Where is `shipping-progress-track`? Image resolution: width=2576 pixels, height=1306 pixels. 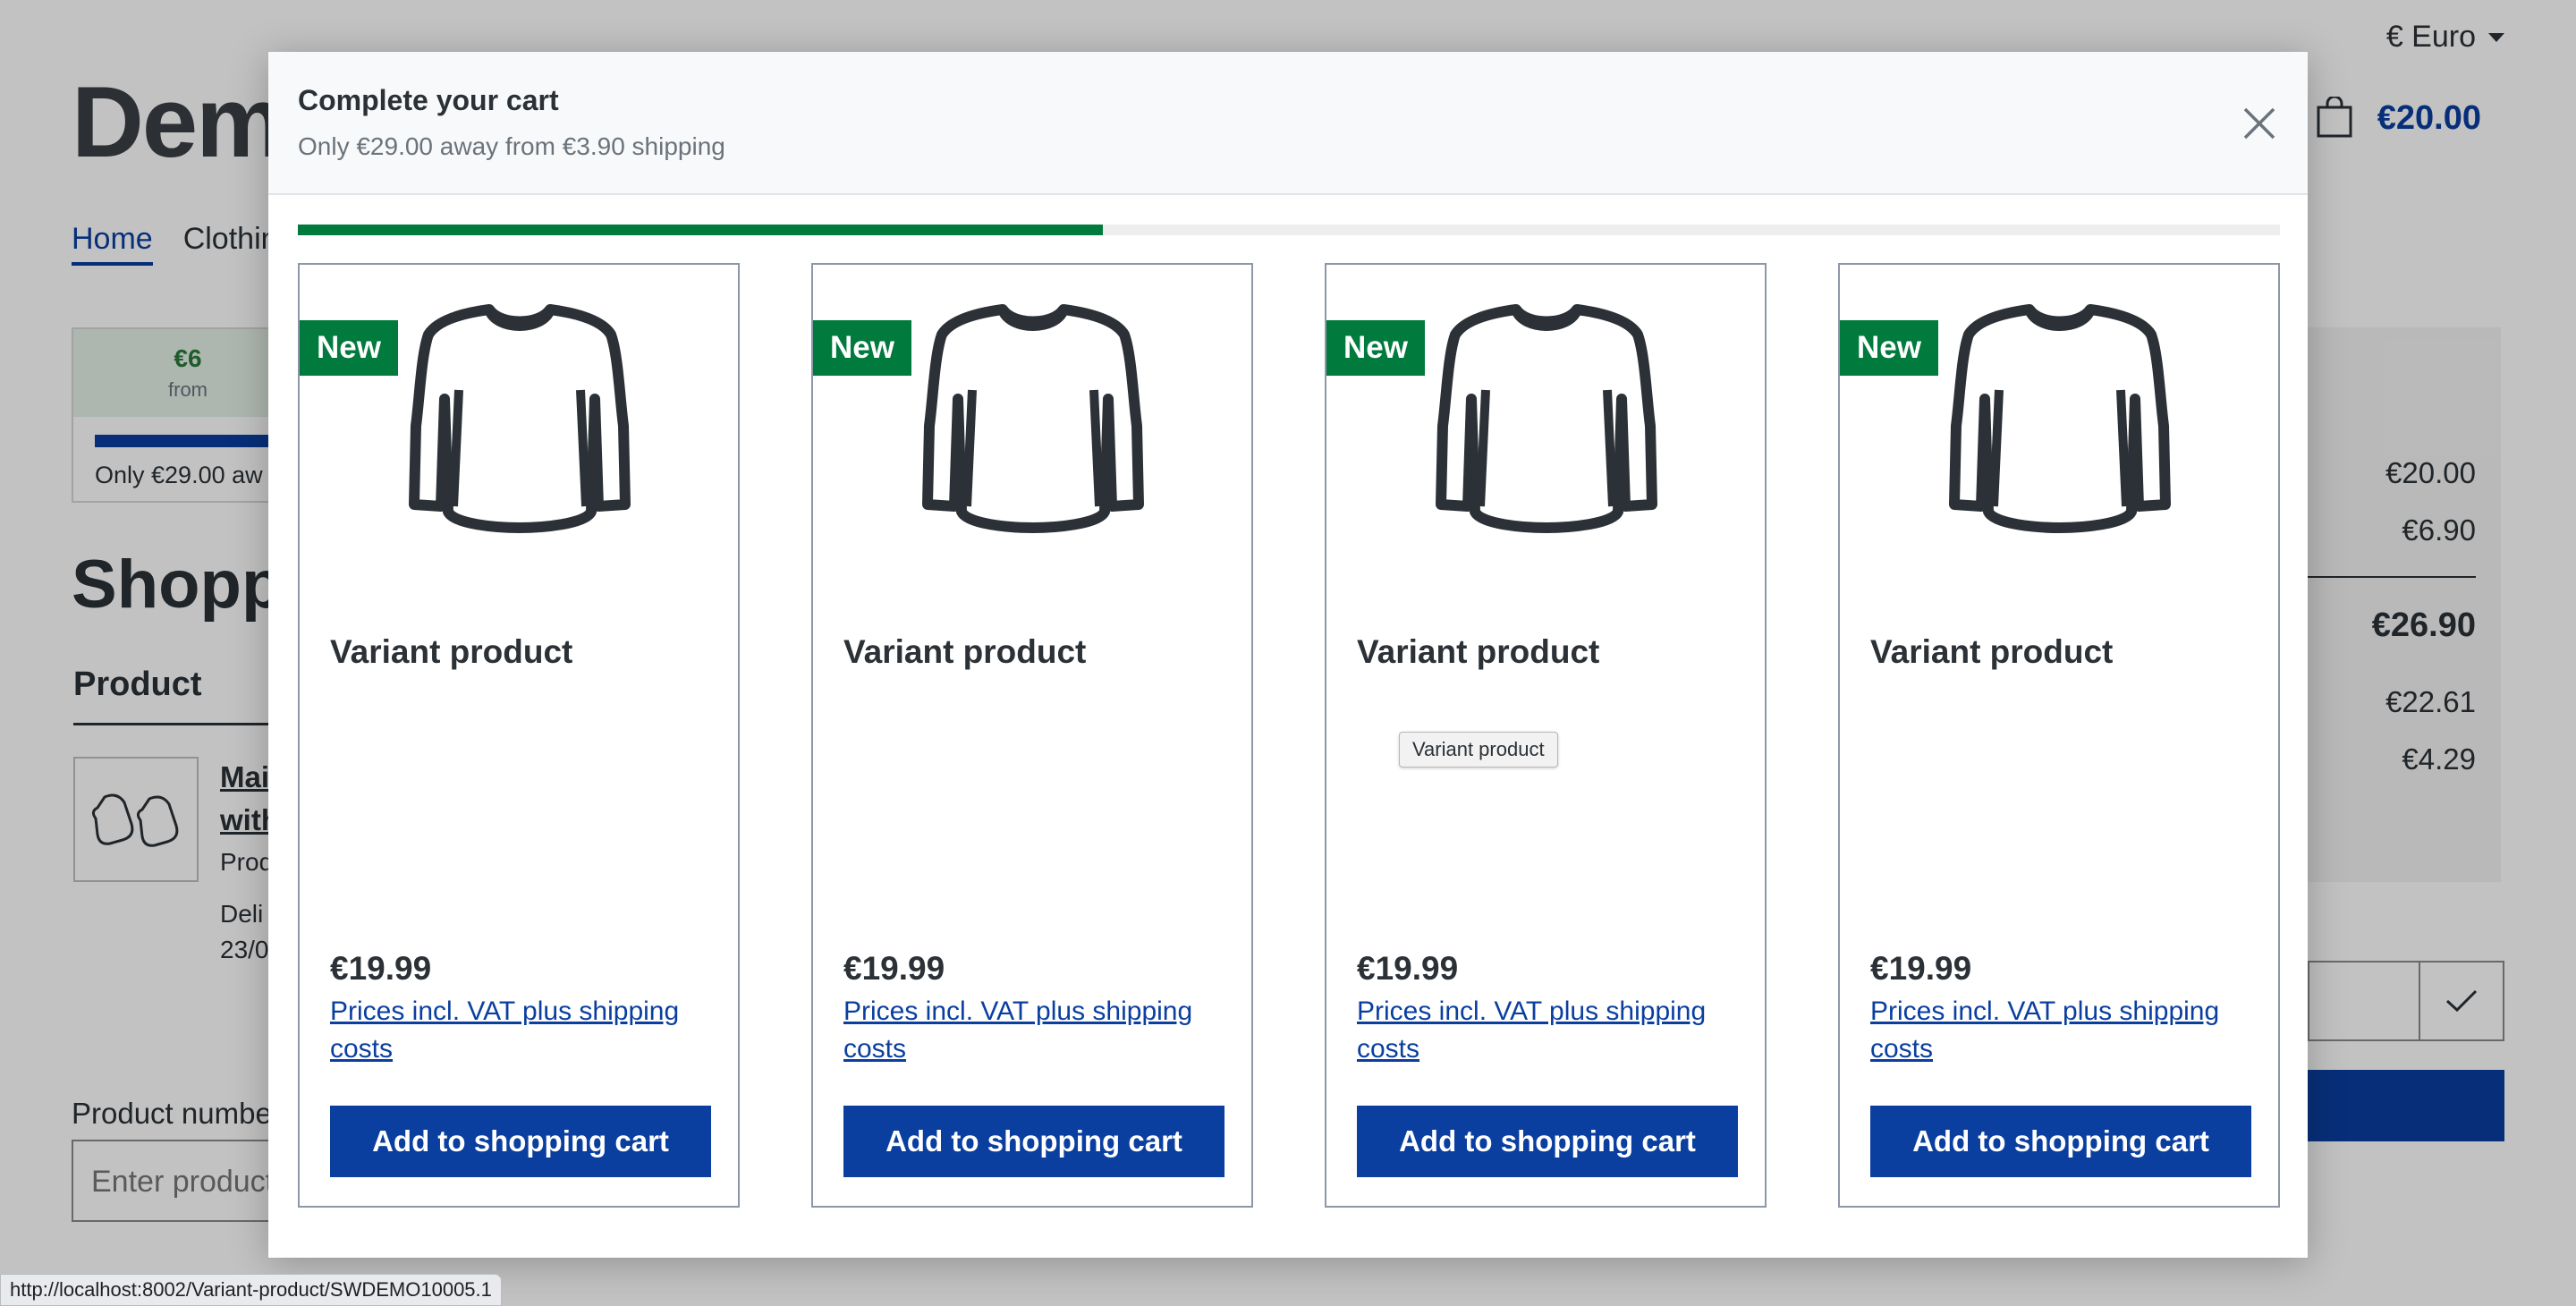
shipping-progress-track is located at coordinates (1289, 230).